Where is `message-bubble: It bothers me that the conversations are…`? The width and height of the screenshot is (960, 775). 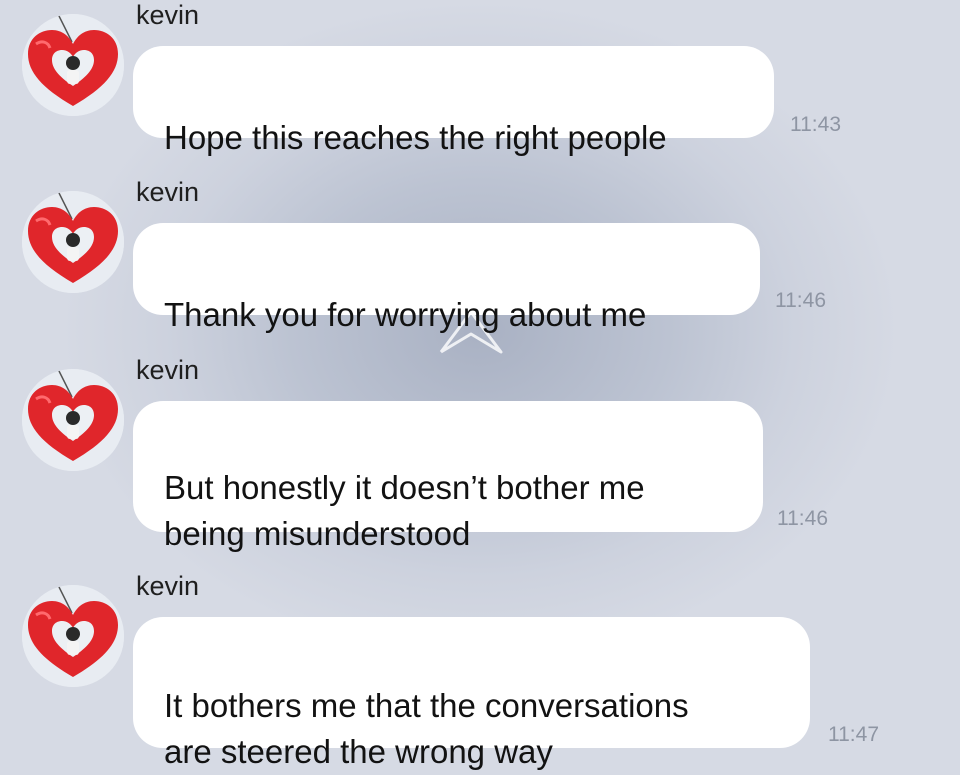 message-bubble: It bothers me that the conversations are… is located at coordinates (471, 693).